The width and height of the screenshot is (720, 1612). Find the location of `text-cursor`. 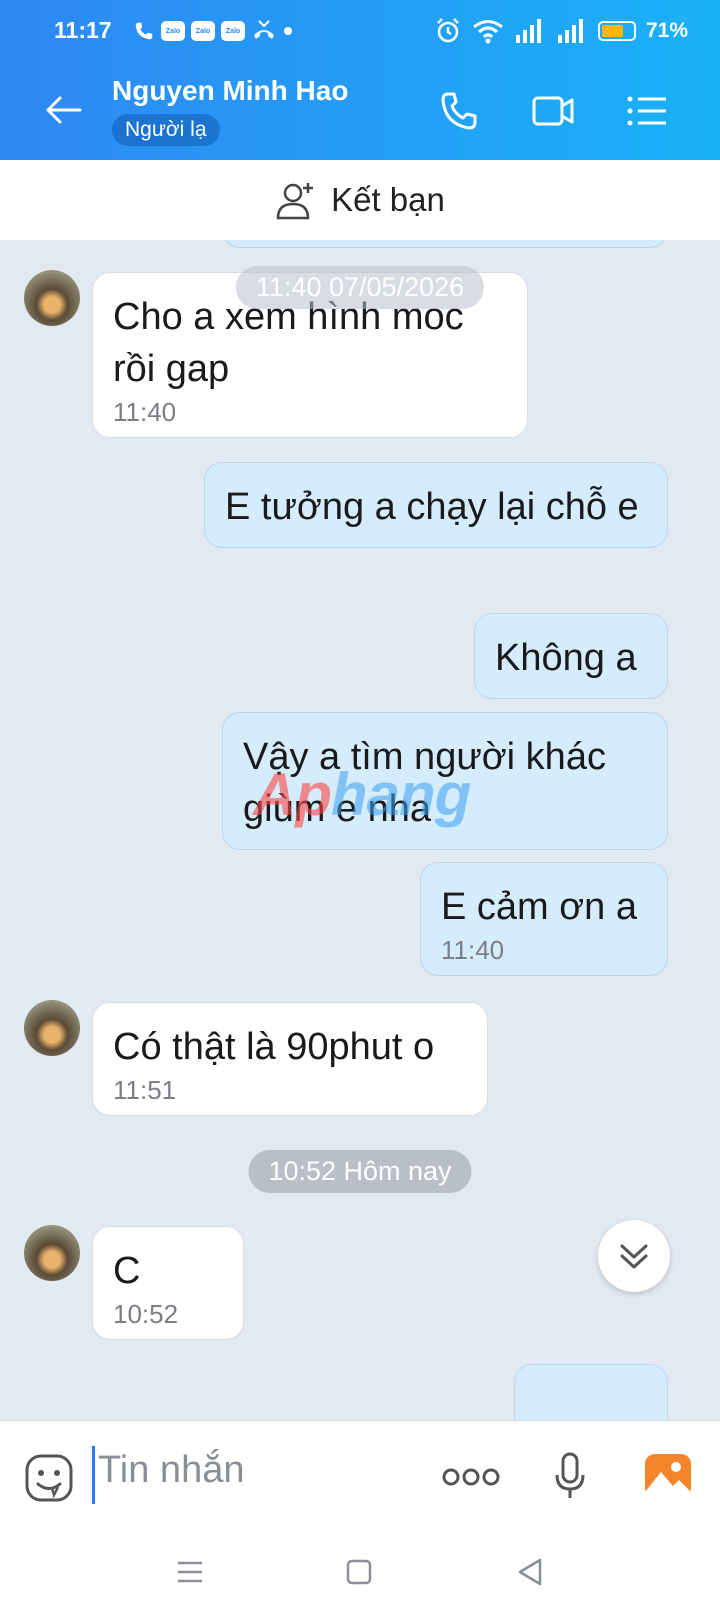

text-cursor is located at coordinates (93, 1475).